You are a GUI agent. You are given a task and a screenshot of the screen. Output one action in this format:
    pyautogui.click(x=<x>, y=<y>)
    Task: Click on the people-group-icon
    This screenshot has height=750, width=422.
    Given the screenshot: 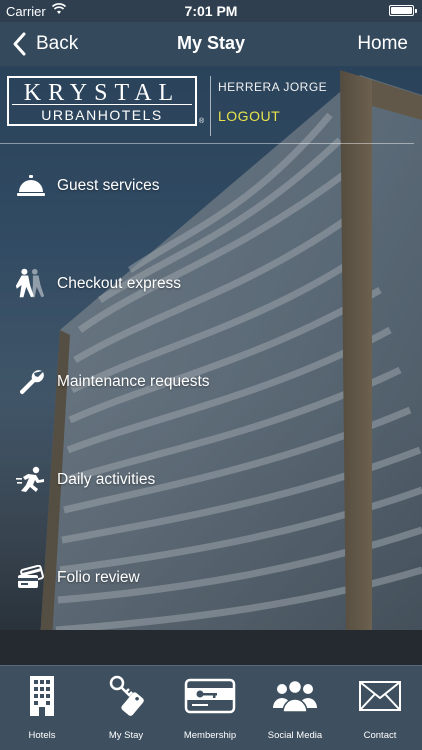 What is the action you would take?
    pyautogui.click(x=295, y=696)
    